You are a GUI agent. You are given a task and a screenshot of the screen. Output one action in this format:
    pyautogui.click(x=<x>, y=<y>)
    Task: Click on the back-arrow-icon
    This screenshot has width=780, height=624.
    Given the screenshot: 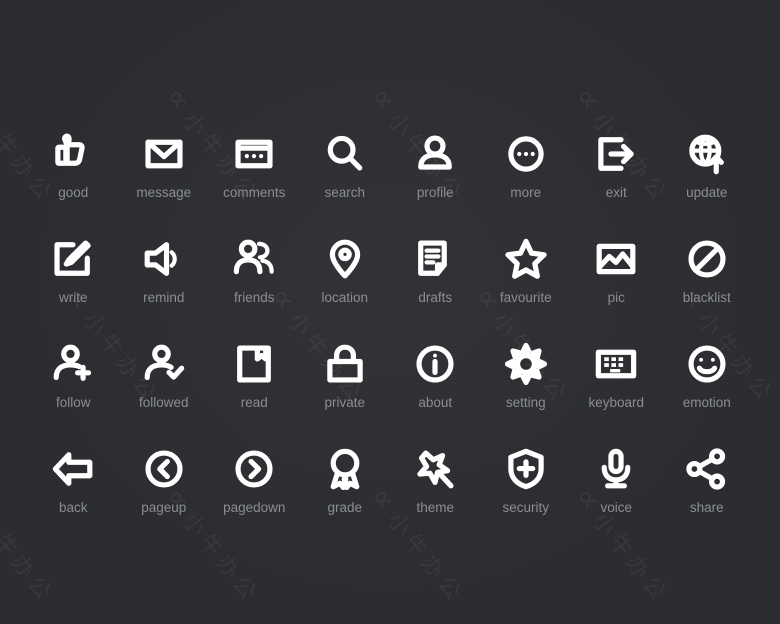 What is the action you would take?
    pyautogui.click(x=73, y=469)
    